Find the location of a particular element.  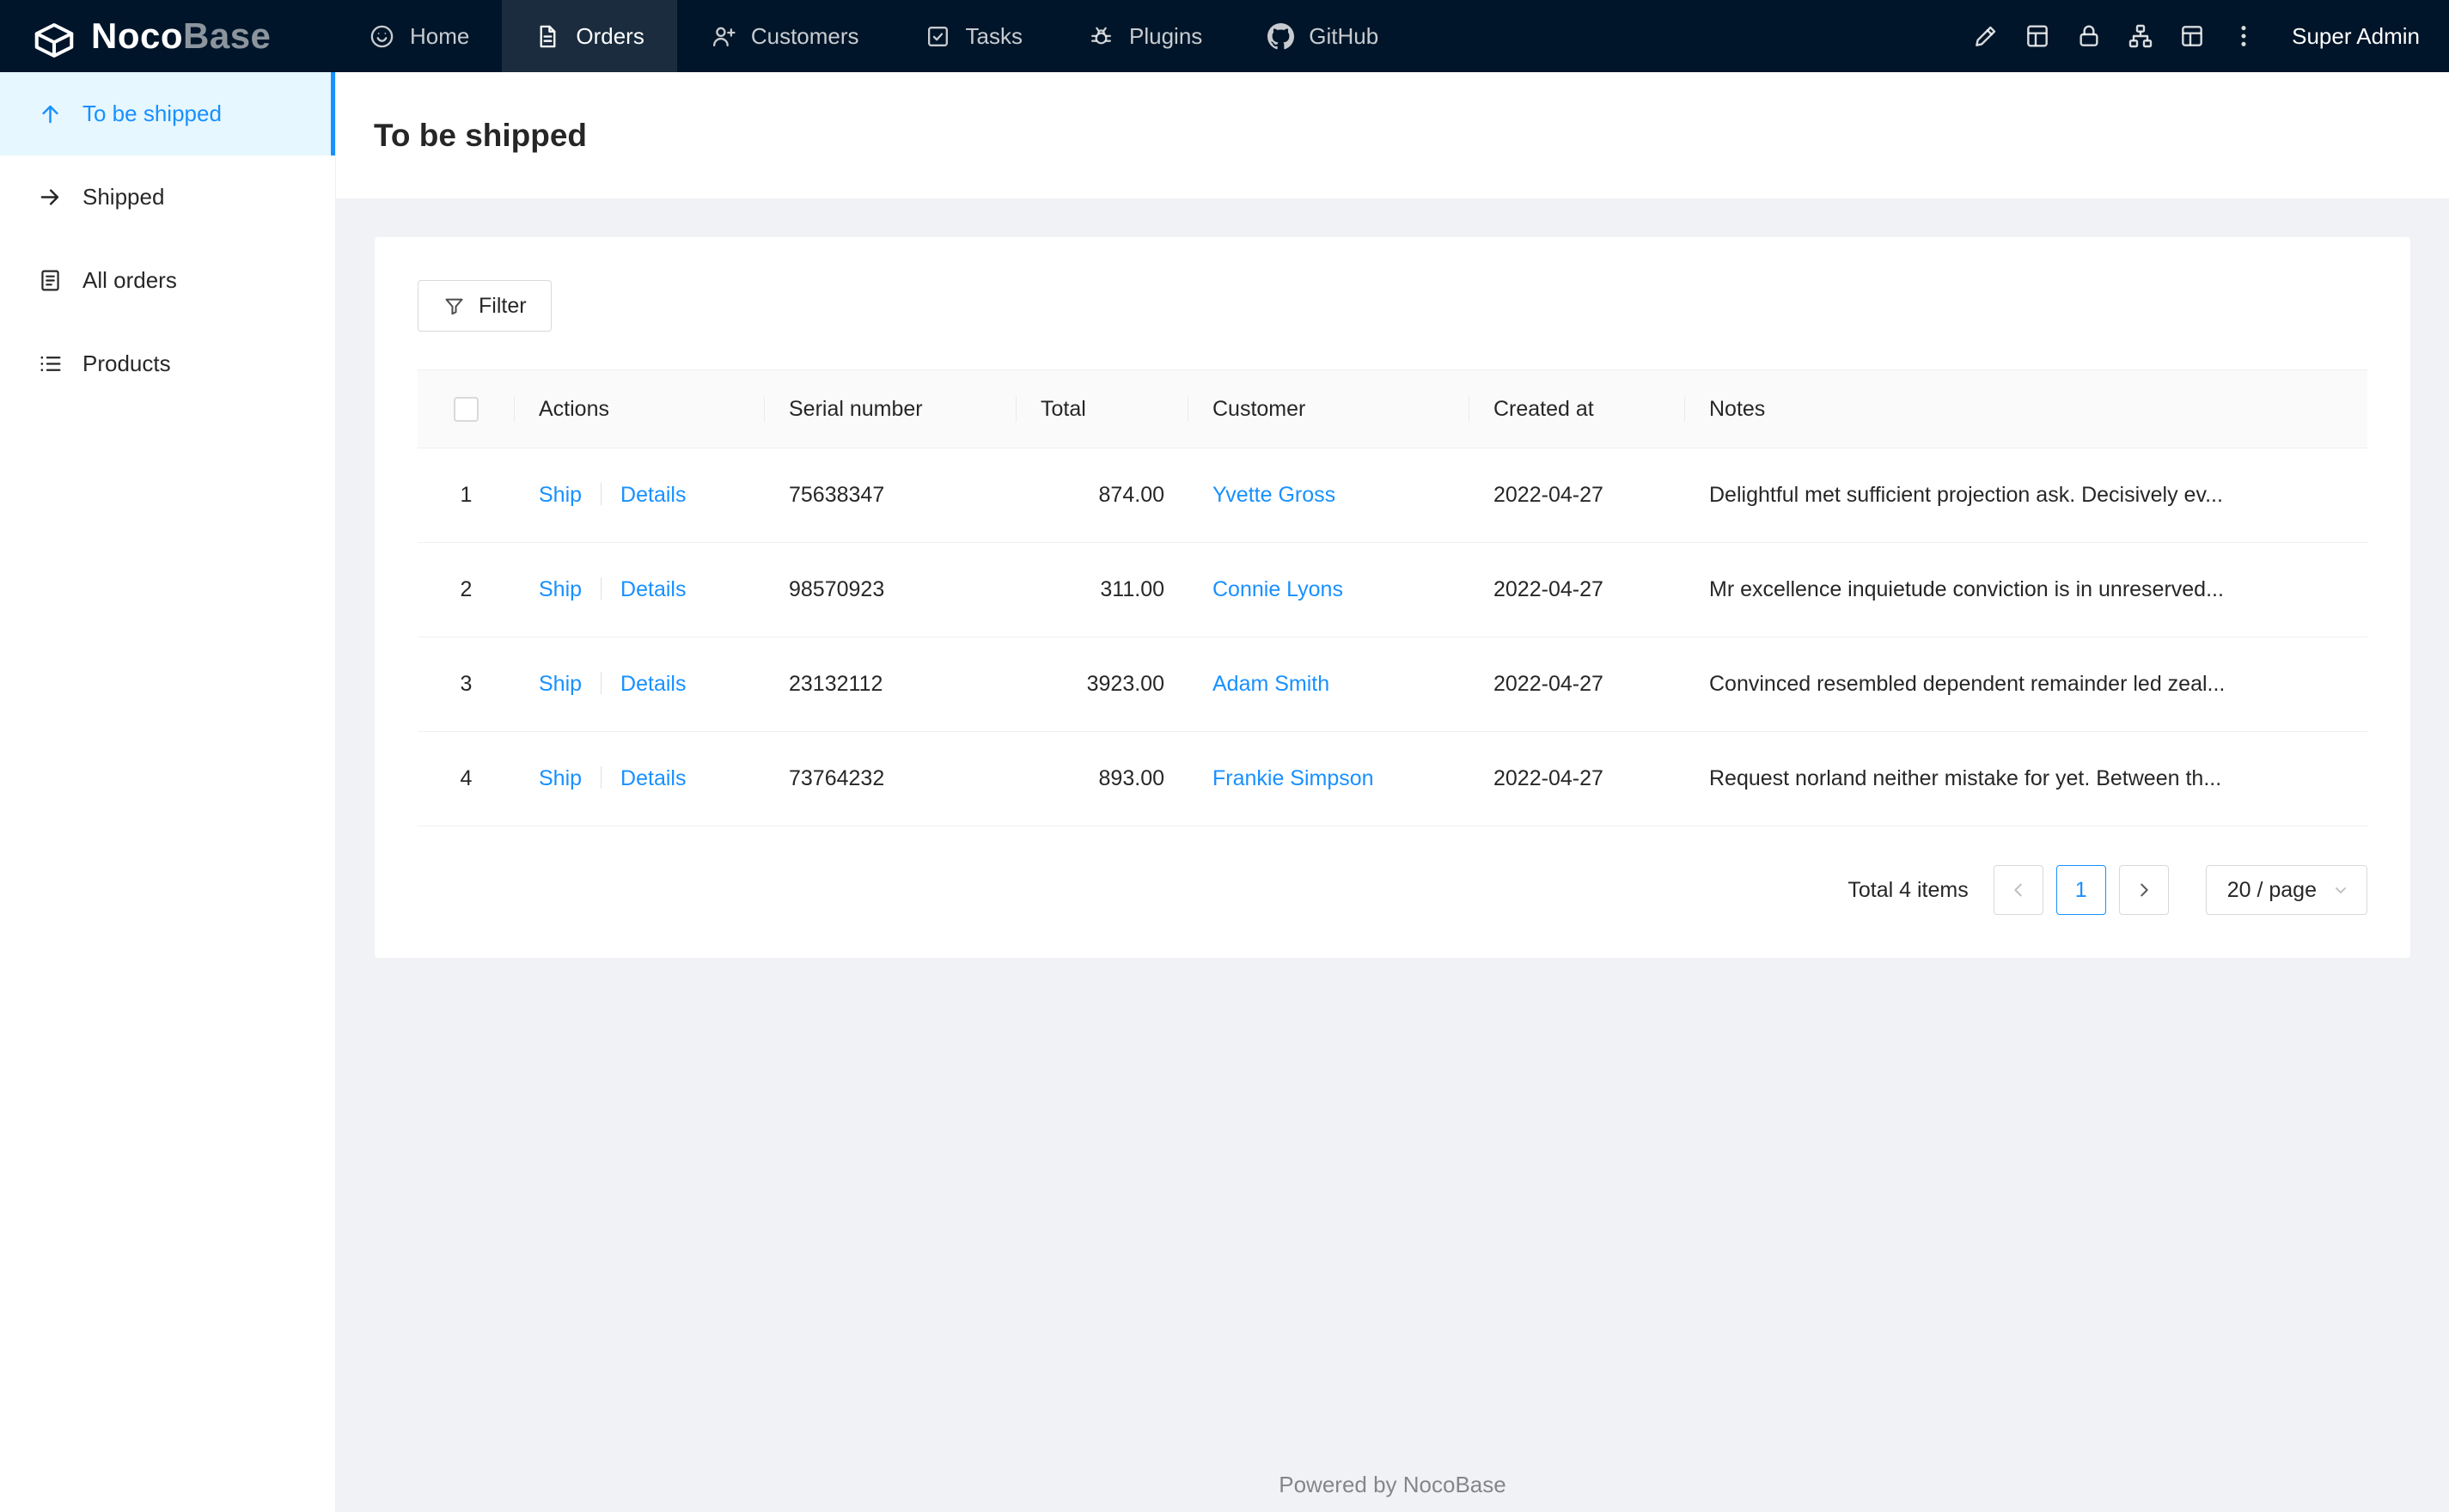

page-size-select: 20 / page is located at coordinates (2286, 890).